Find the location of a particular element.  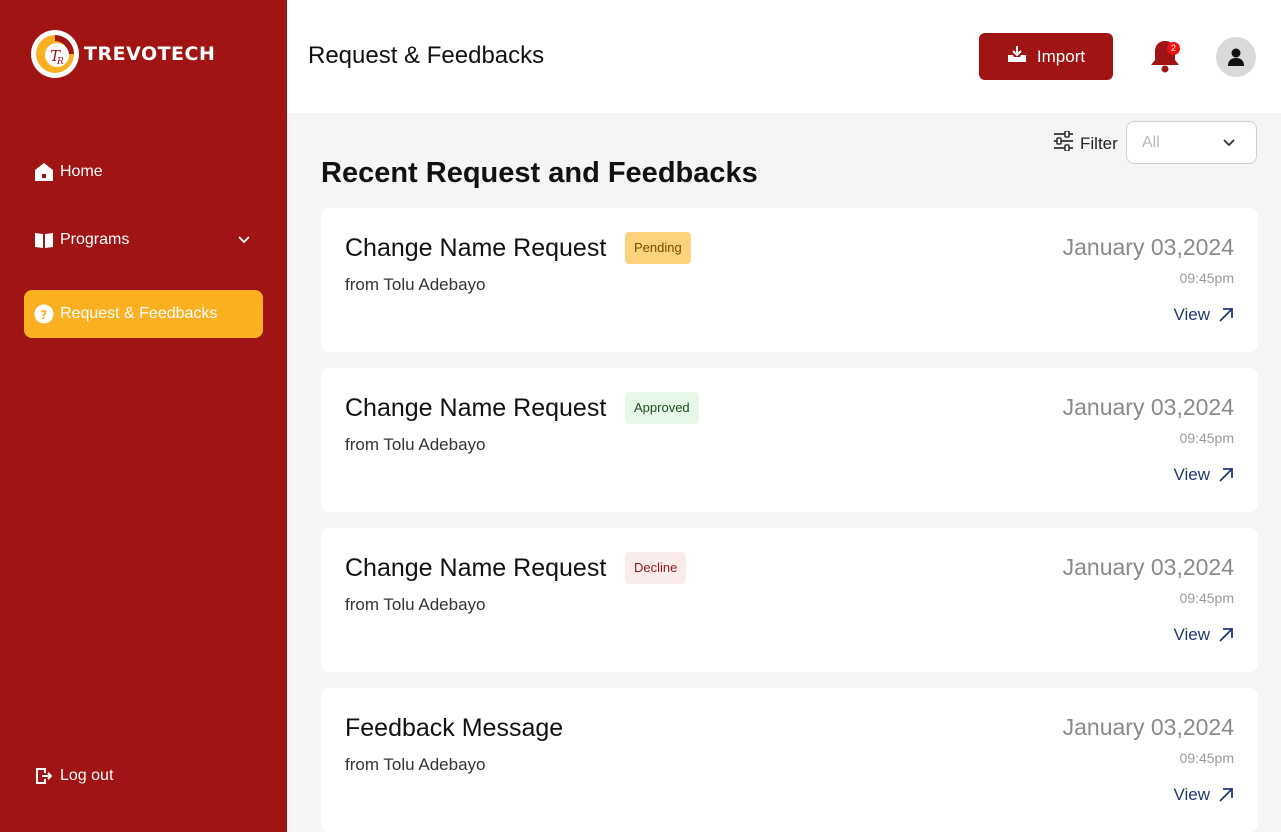

filter-label: Filter is located at coordinates (1099, 143).